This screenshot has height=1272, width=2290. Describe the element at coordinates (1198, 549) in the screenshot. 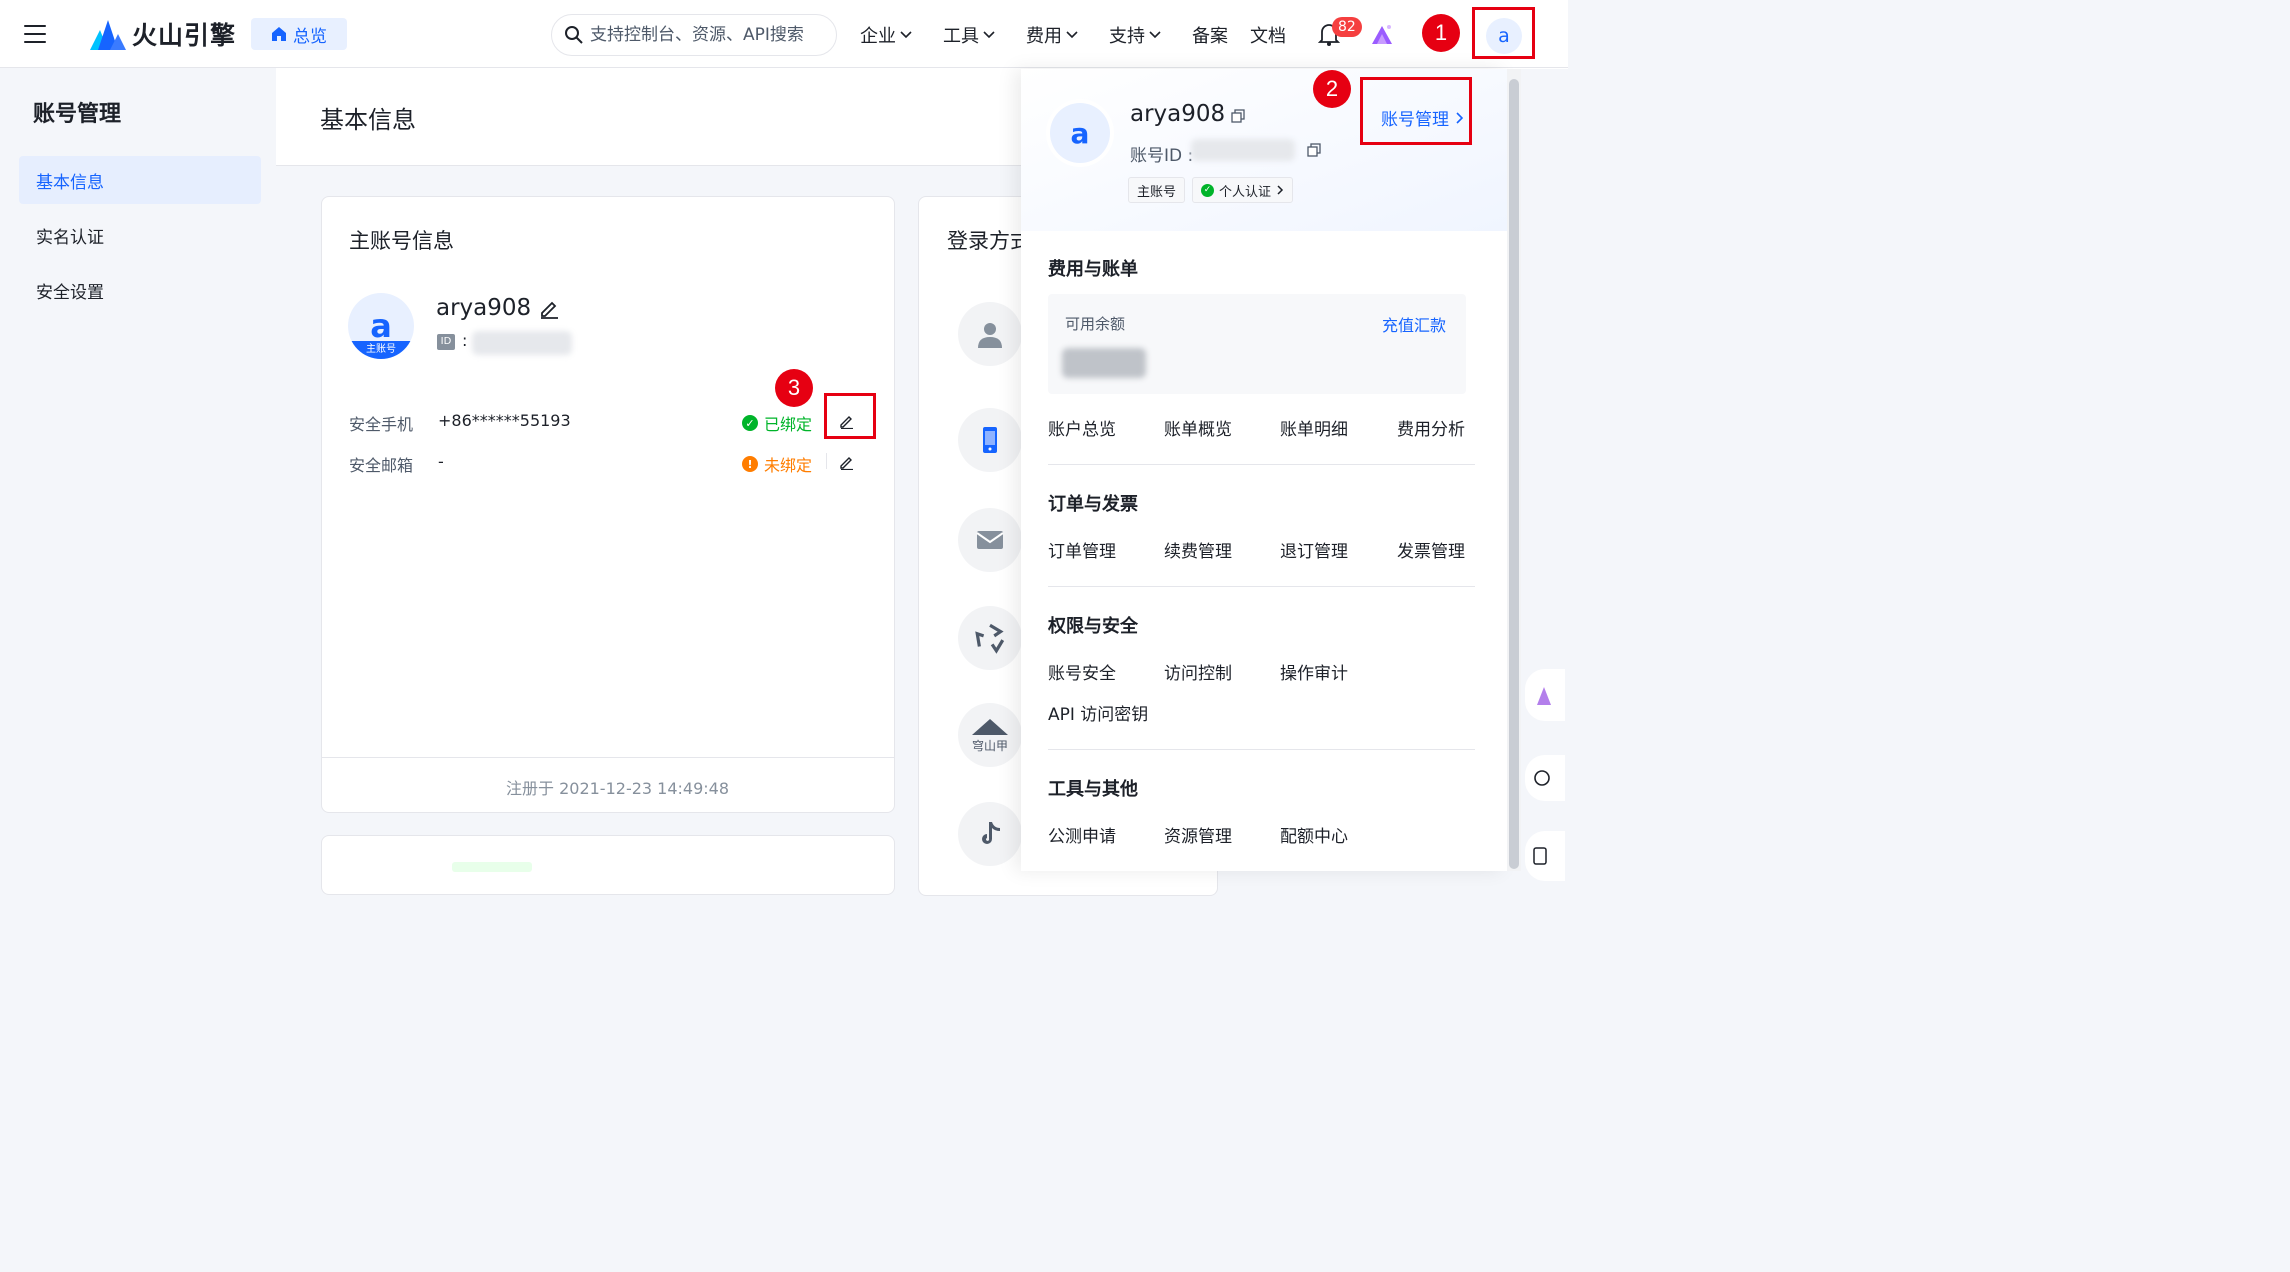

I see `link-renewal-management: 续费管理` at that location.